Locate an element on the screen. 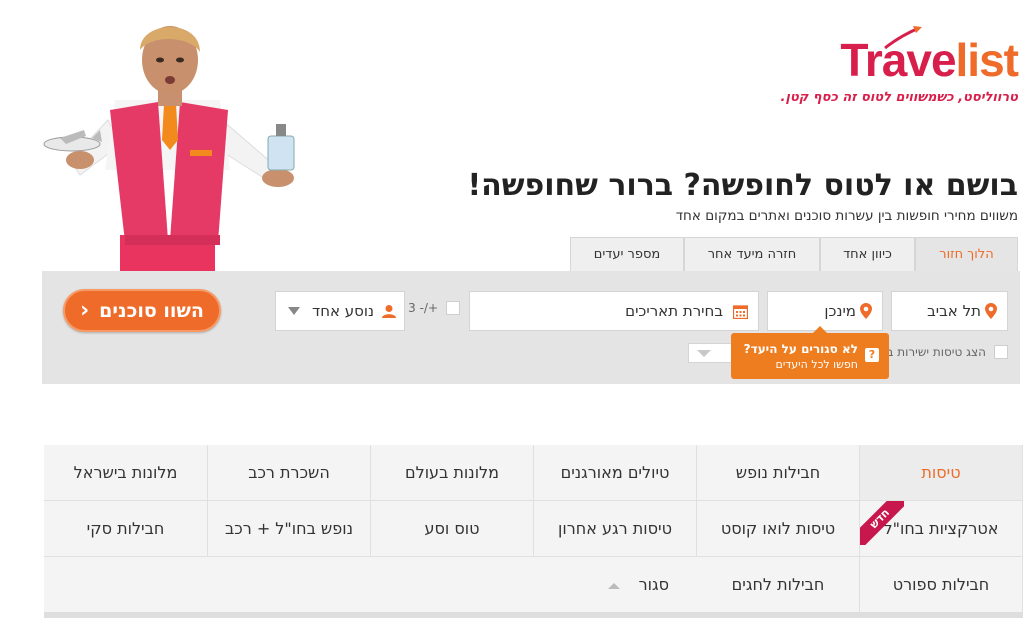  compare-agents-button: השוו סוכנים ‹ is located at coordinates (142, 310).